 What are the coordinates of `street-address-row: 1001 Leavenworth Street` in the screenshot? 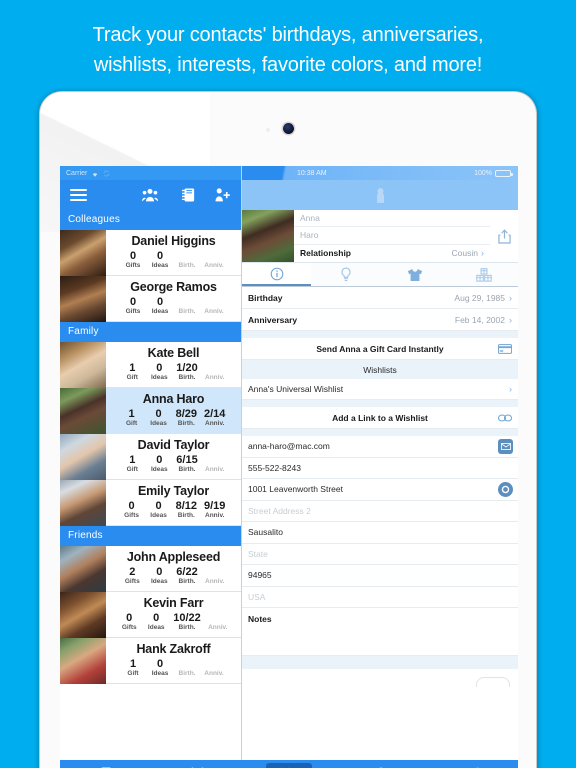 It's located at (380, 490).